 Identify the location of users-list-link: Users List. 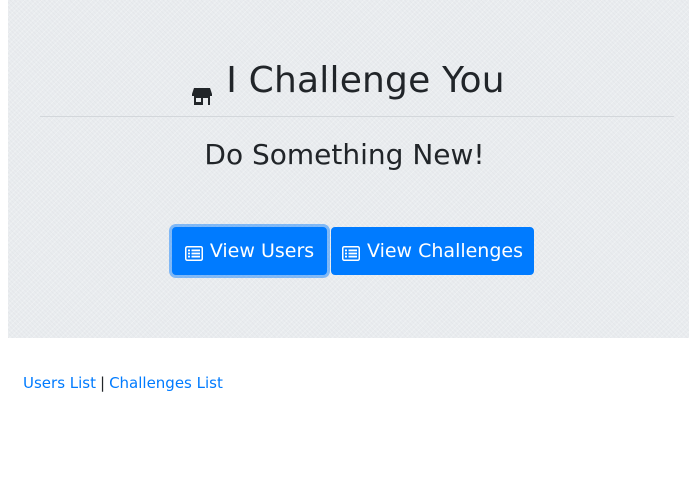
(59, 383).